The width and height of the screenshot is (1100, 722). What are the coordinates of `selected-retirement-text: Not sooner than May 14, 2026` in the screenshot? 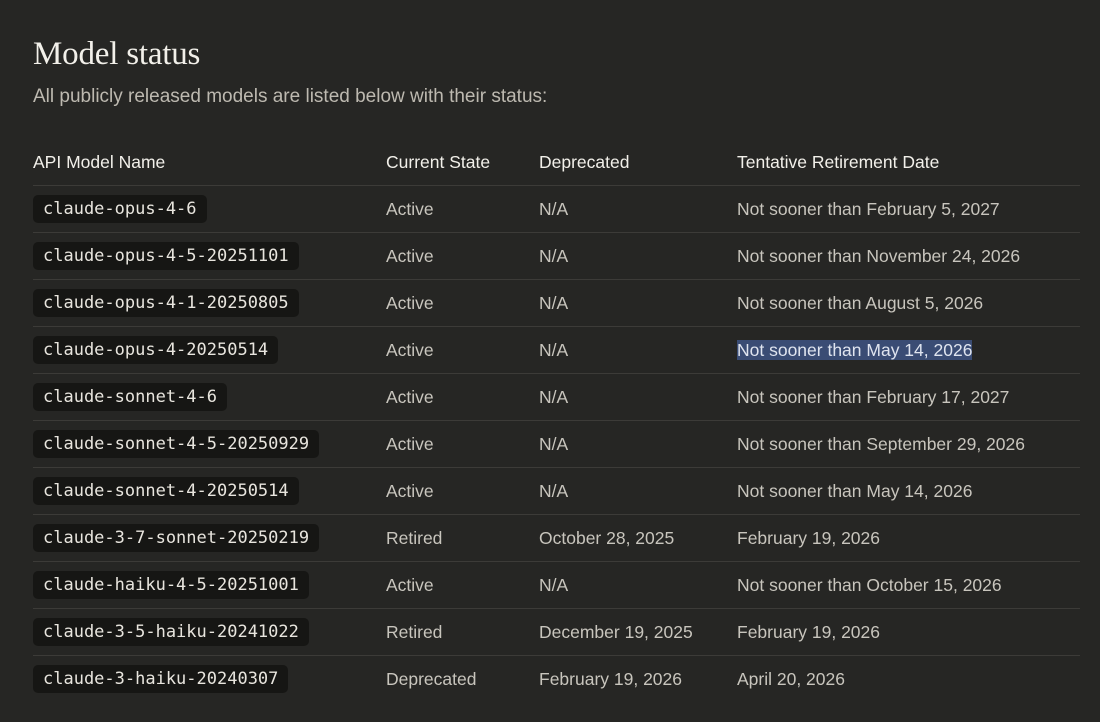 It's located at (855, 349).